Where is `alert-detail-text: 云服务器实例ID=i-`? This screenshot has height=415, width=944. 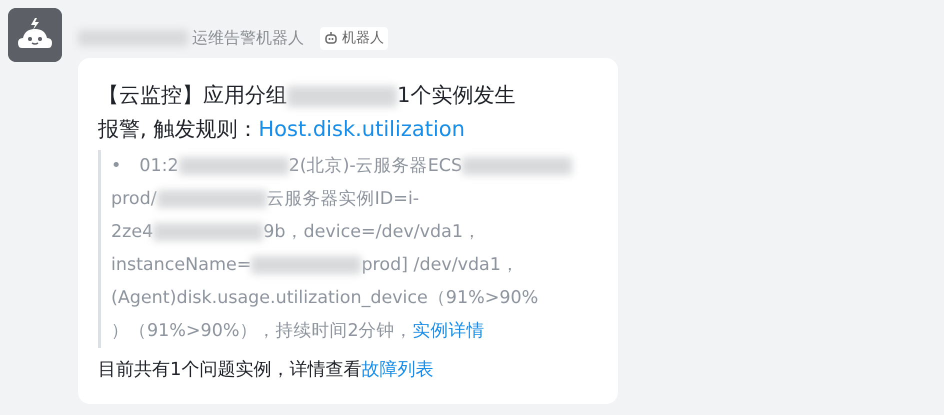 alert-detail-text: 云服务器实例ID=i- is located at coordinates (343, 199).